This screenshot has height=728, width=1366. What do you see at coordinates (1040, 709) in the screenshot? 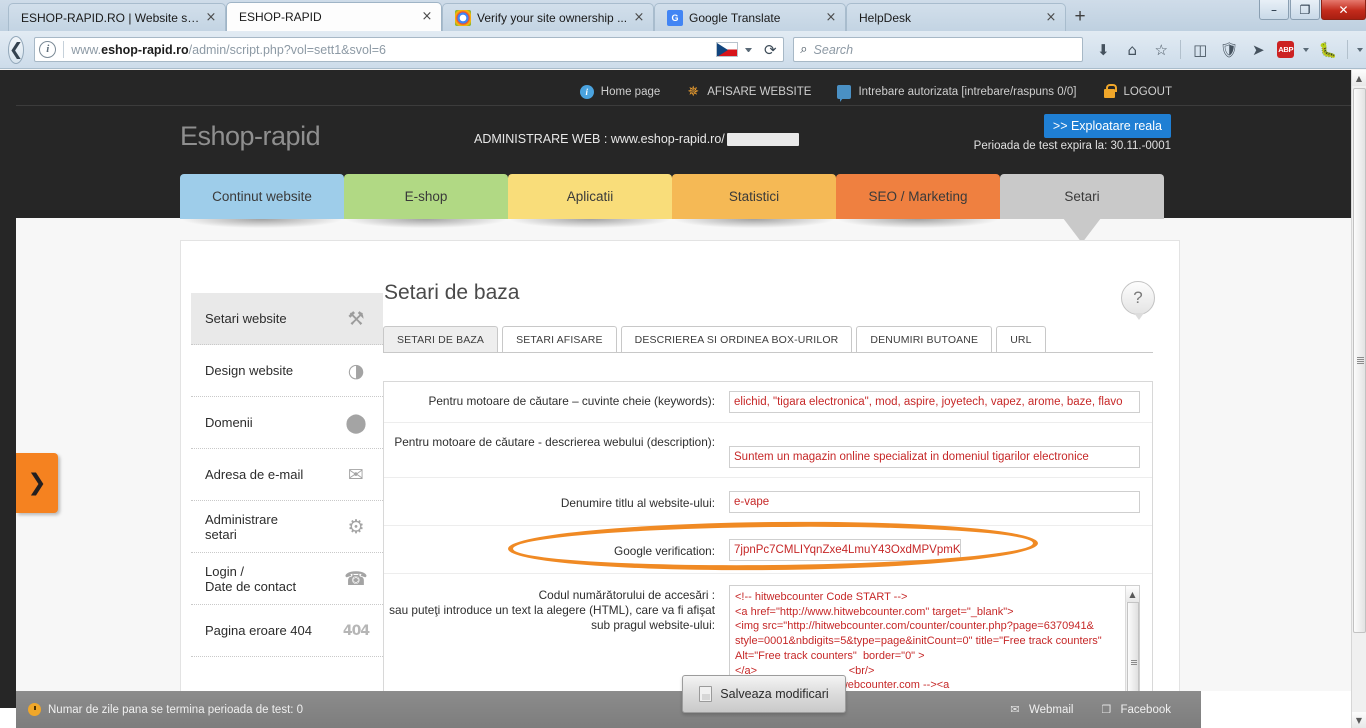
I see `footer-link-webmail: ✉ Webmail` at bounding box center [1040, 709].